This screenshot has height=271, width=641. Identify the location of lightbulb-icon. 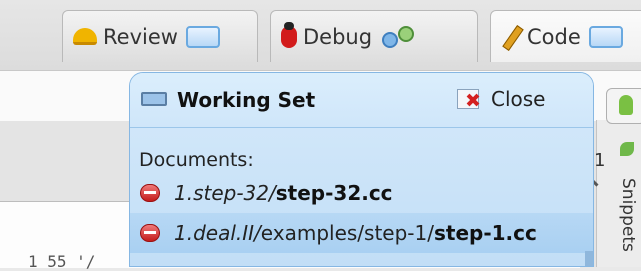
(626, 105).